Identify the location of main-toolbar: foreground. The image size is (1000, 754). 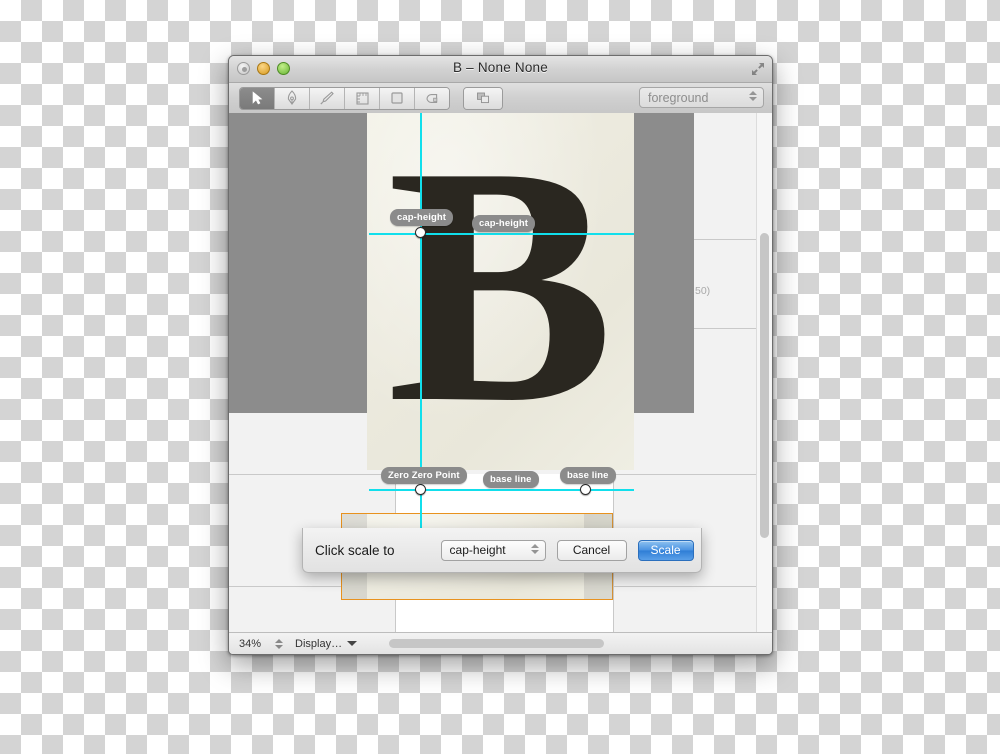
(500, 98).